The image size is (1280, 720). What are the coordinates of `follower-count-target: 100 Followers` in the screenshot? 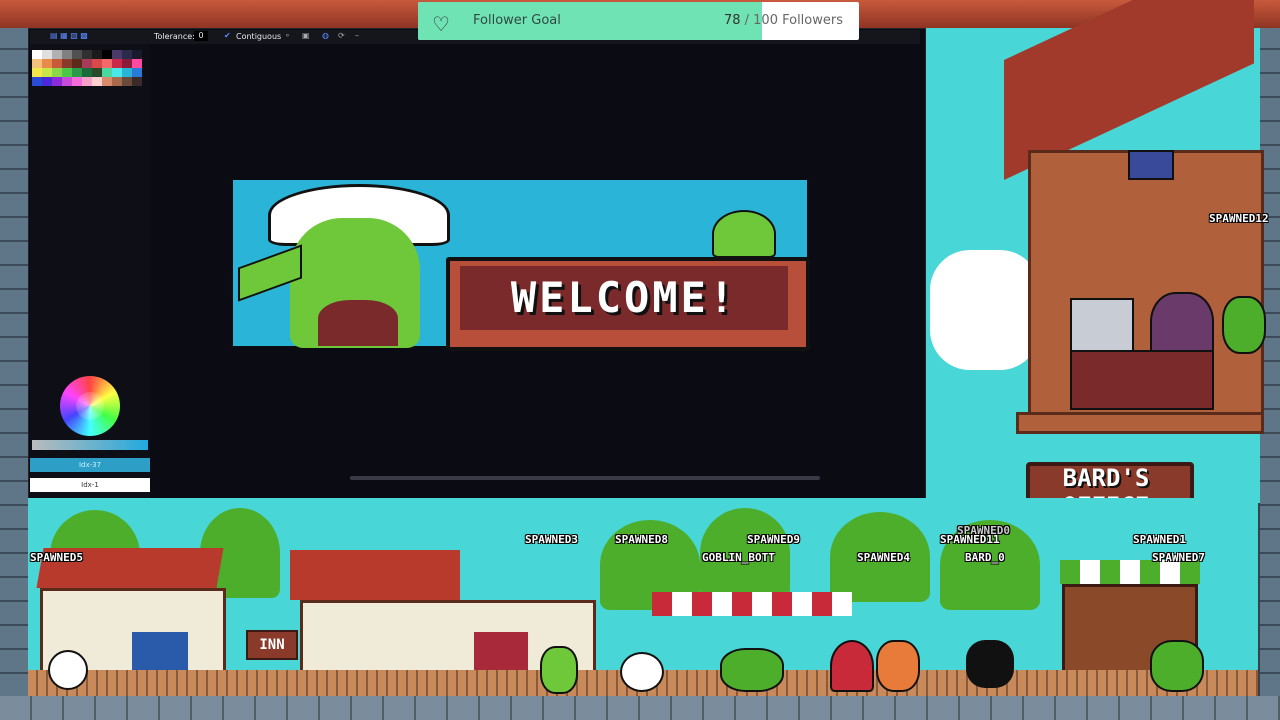 It's located at (798, 20).